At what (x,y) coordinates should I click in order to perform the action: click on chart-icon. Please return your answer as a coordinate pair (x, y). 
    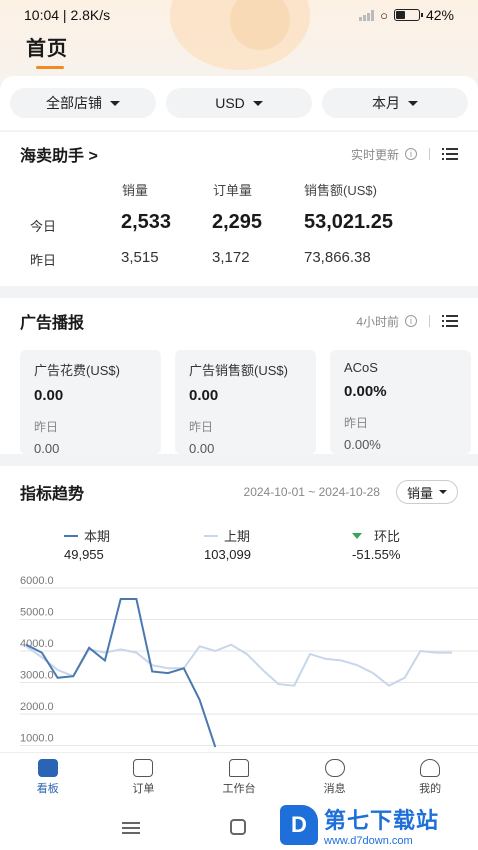
    Looking at the image, I should click on (47, 768).